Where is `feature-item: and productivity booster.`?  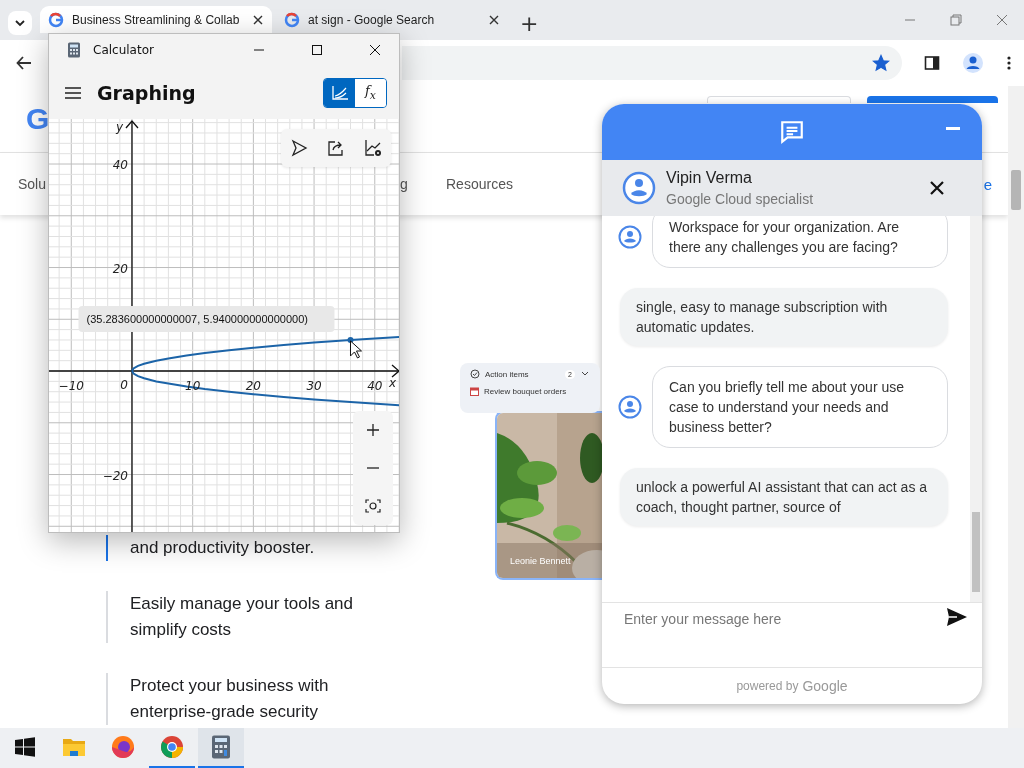
feature-item: and productivity booster. is located at coordinates (248, 548).